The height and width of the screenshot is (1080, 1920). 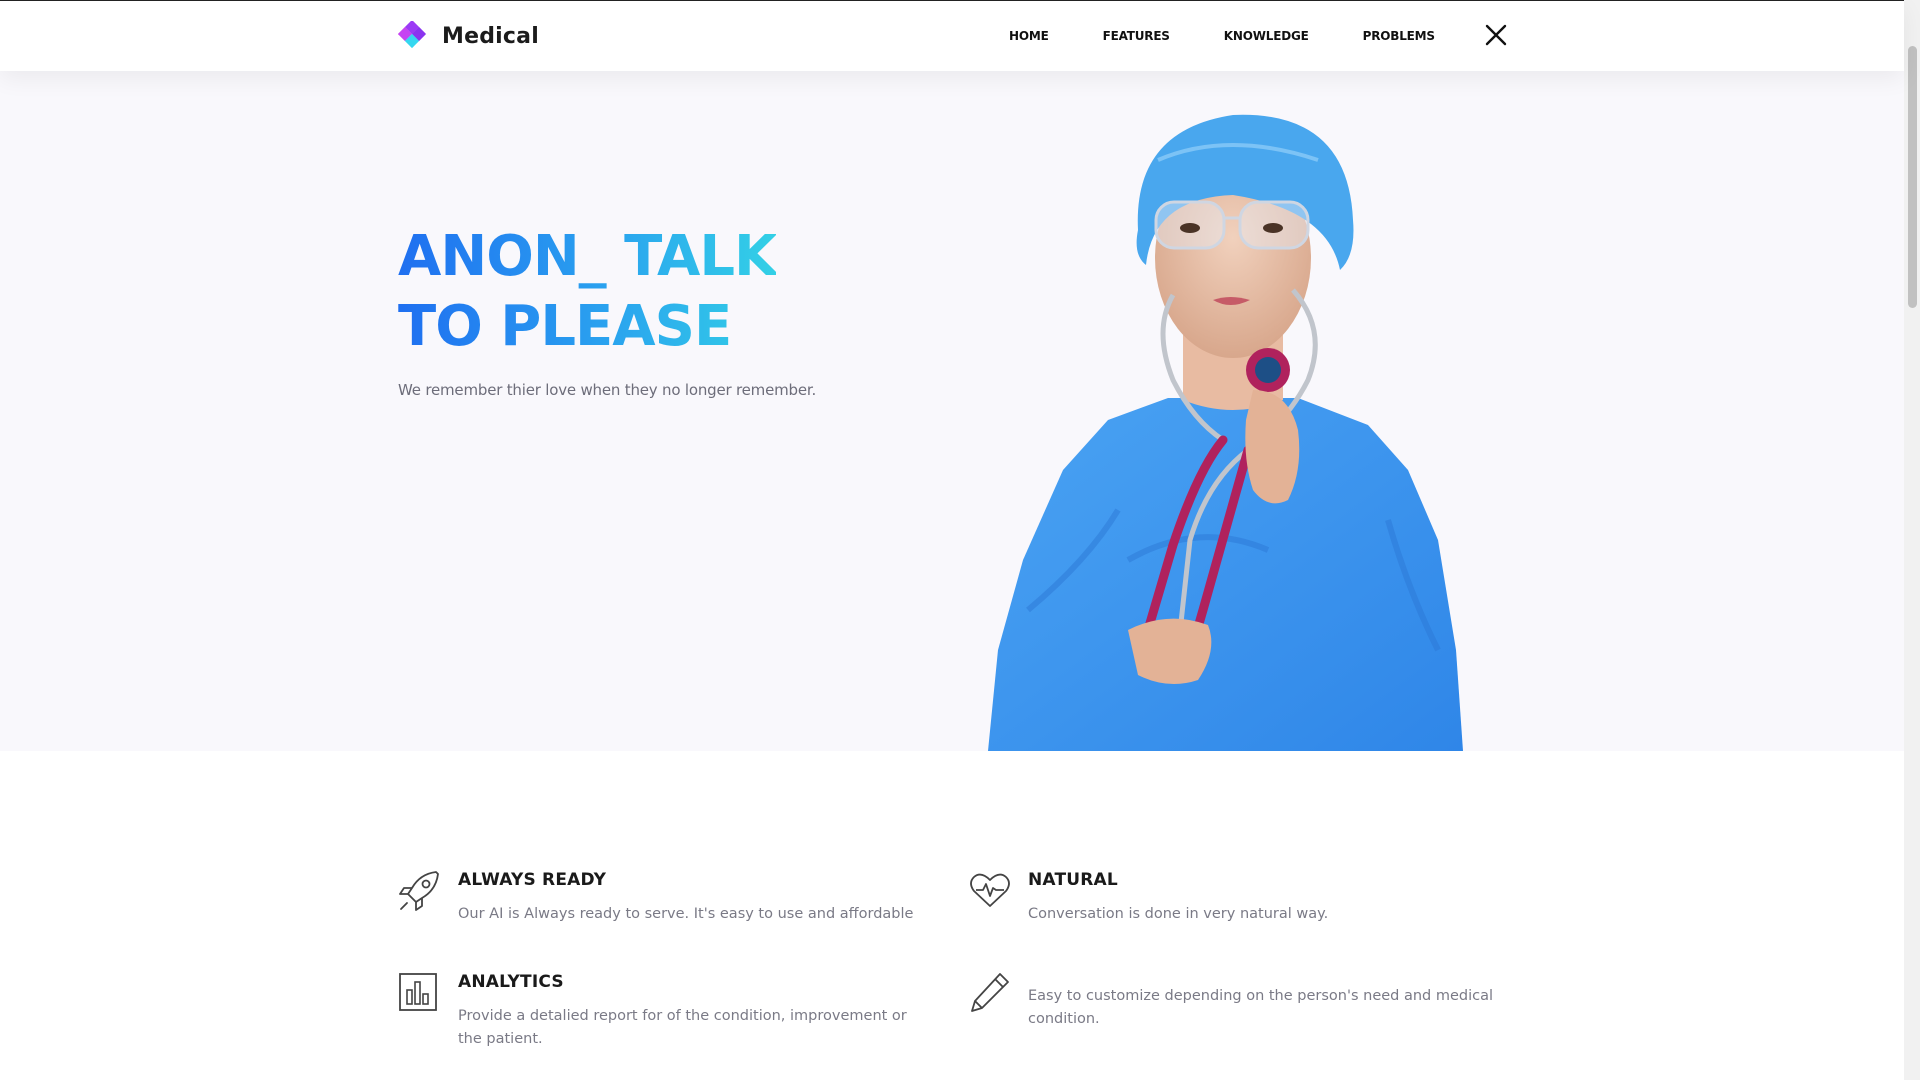 What do you see at coordinates (1073, 880) in the screenshot?
I see `feature-title: NATURAL` at bounding box center [1073, 880].